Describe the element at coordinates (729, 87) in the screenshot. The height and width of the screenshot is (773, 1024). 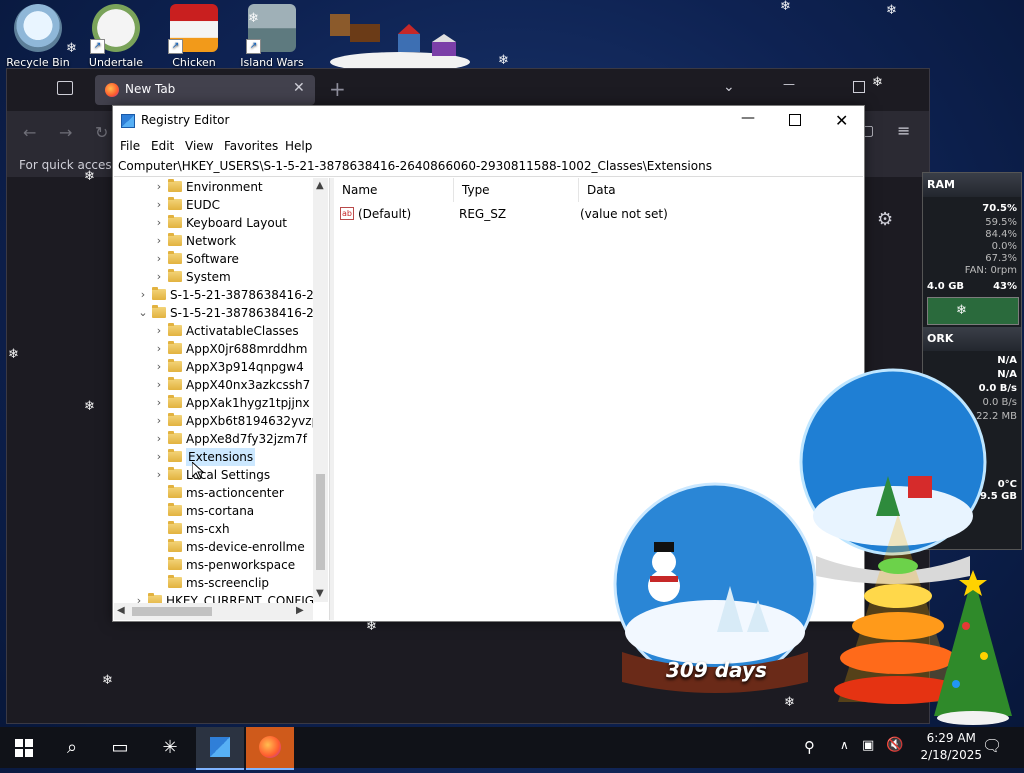
I see `list-tabs-chevron-icon: ⌄` at that location.